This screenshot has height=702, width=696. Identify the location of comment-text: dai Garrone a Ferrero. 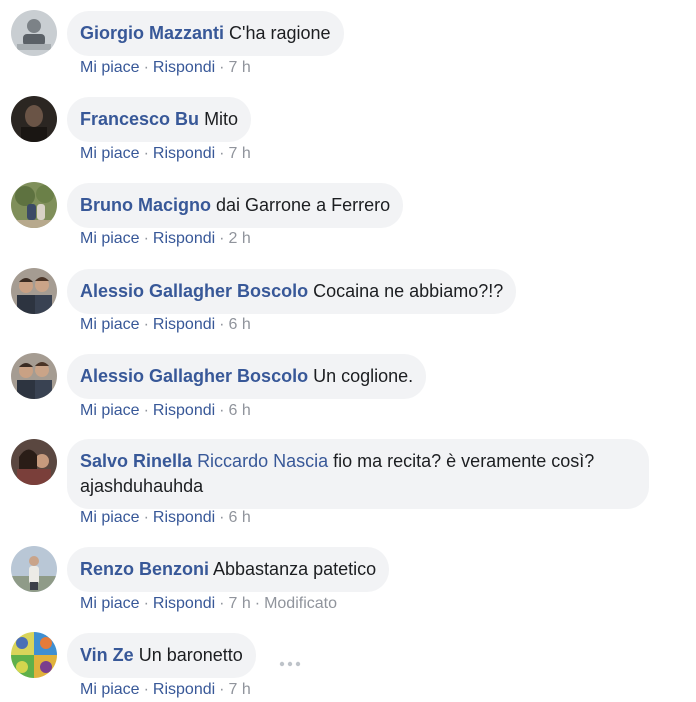
(303, 205).